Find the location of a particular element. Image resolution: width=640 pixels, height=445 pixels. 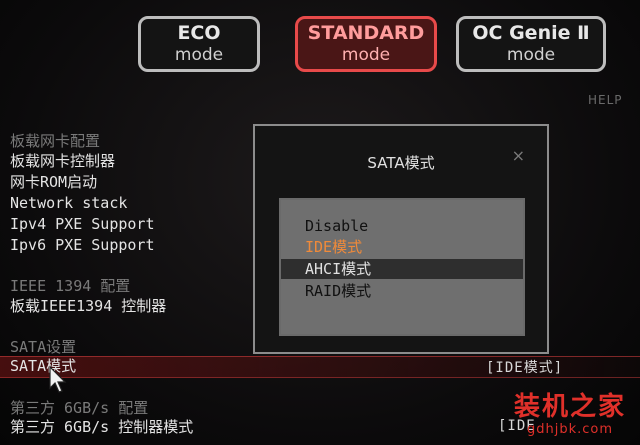

ipv4-pxe-support-item: Ipv4 PXE Support is located at coordinates (82, 224).